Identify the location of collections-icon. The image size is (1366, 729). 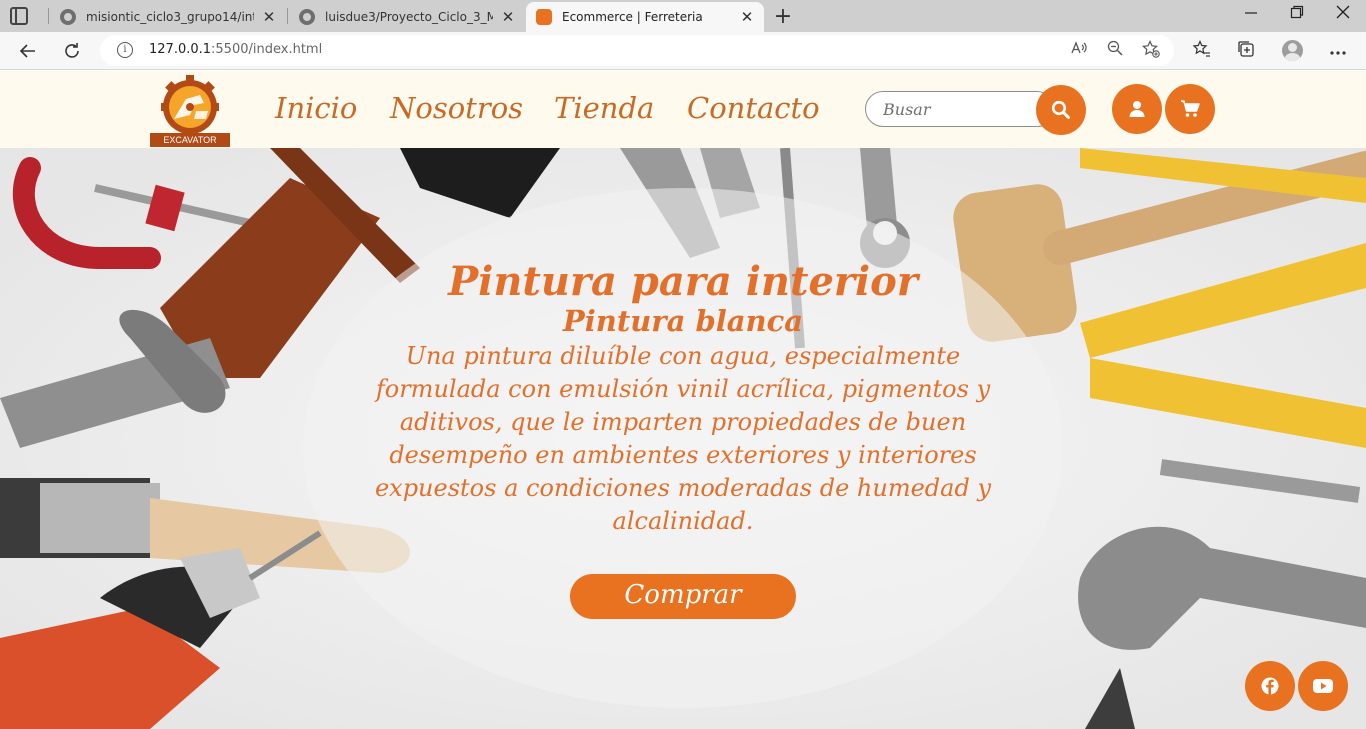
(1246, 51).